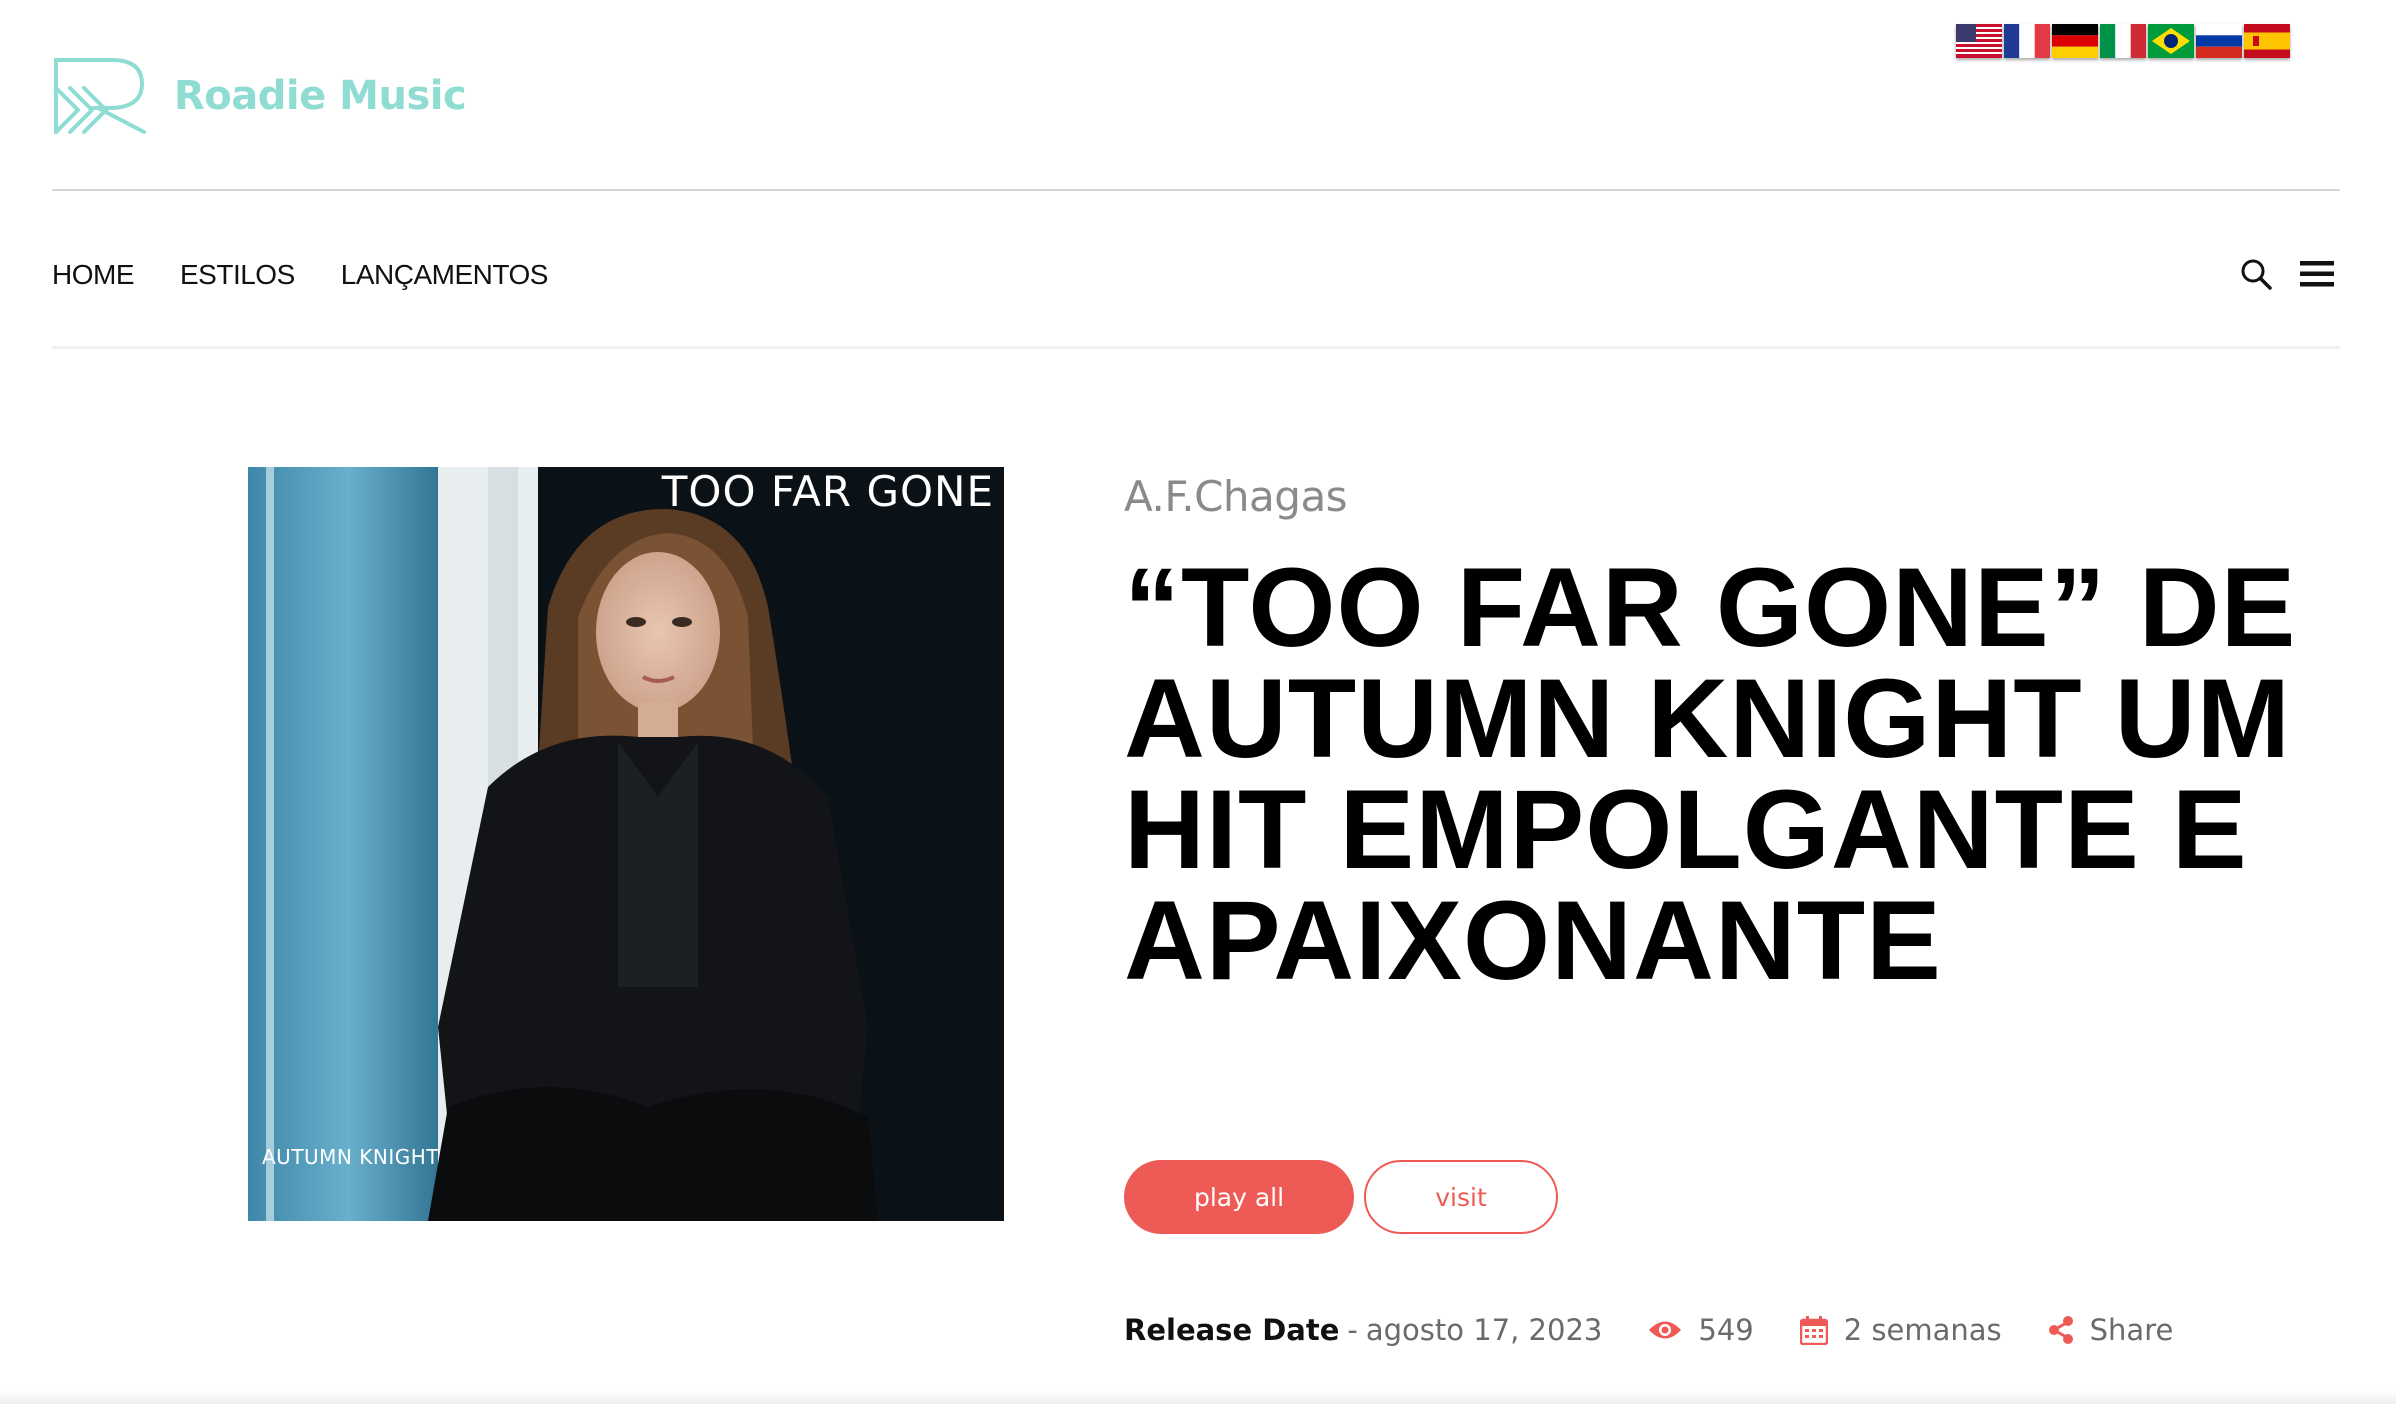  Describe the element at coordinates (2027, 41) in the screenshot. I see `france-flag-icon` at that location.